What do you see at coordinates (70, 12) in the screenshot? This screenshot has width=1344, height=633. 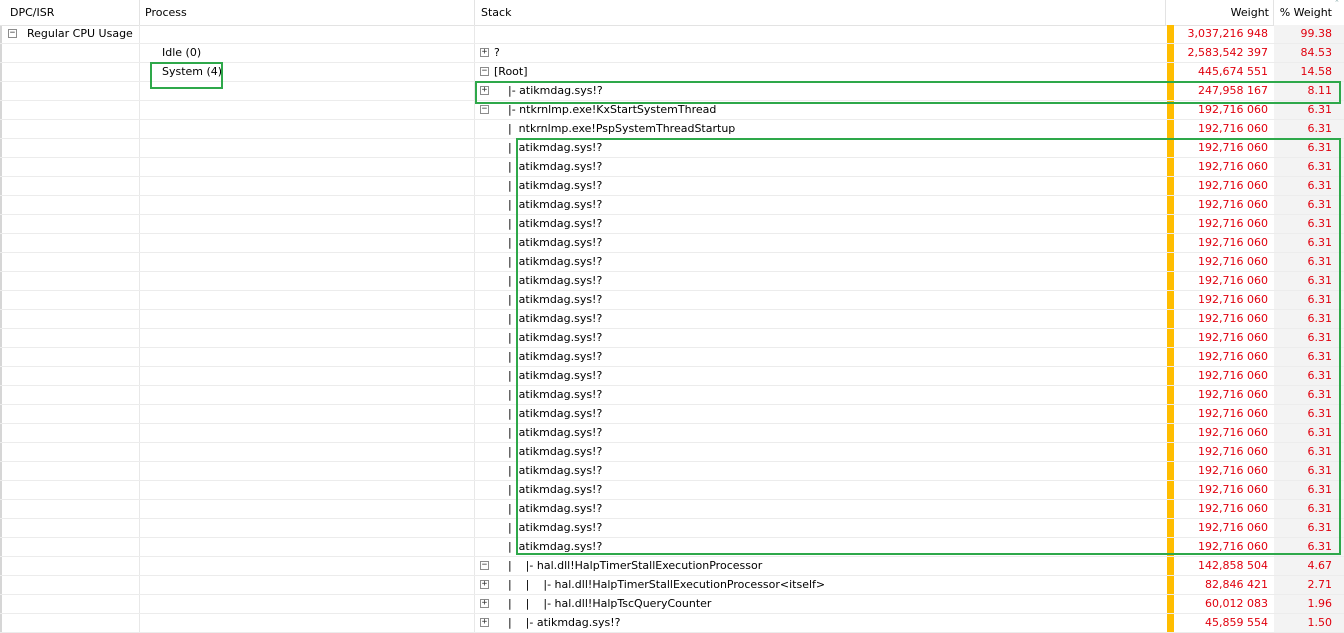 I see `header-dpc-isr: DPC/ISR` at bounding box center [70, 12].